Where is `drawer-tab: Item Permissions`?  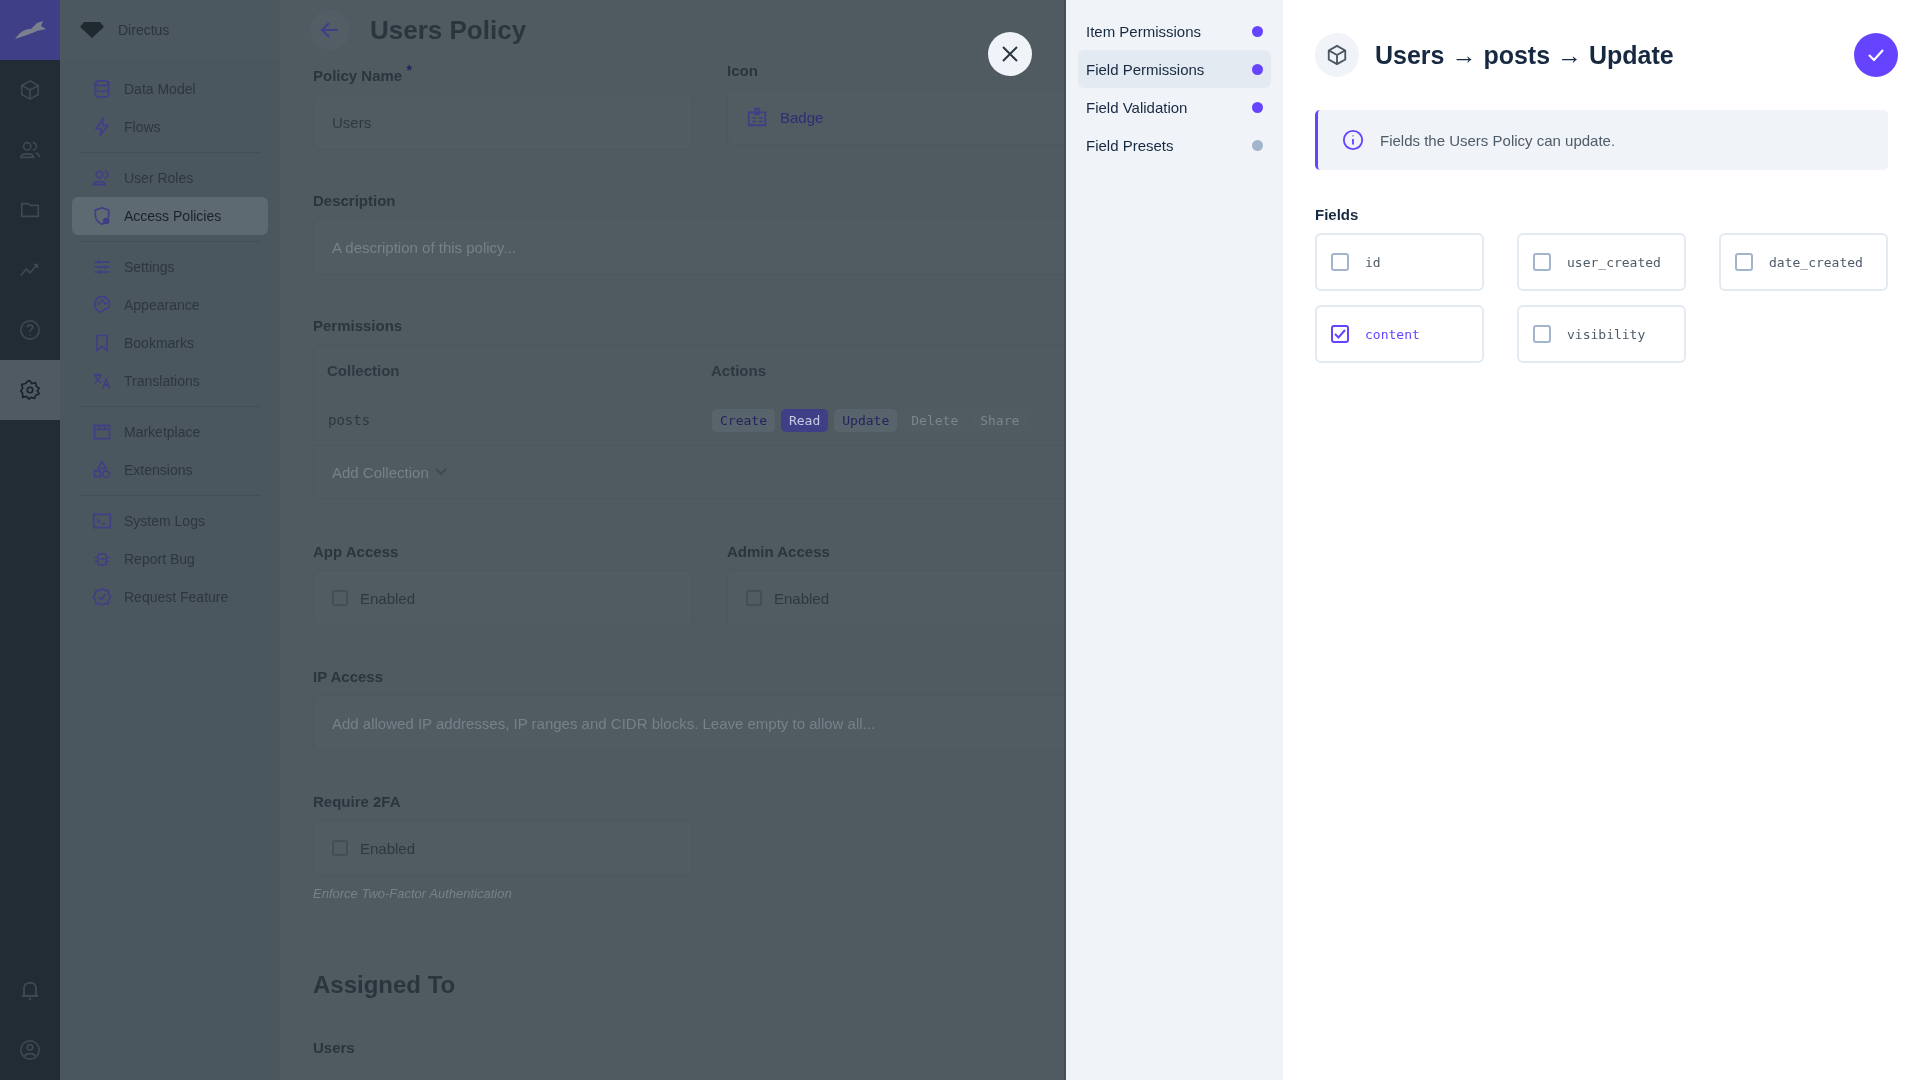 drawer-tab: Item Permissions is located at coordinates (1174, 31).